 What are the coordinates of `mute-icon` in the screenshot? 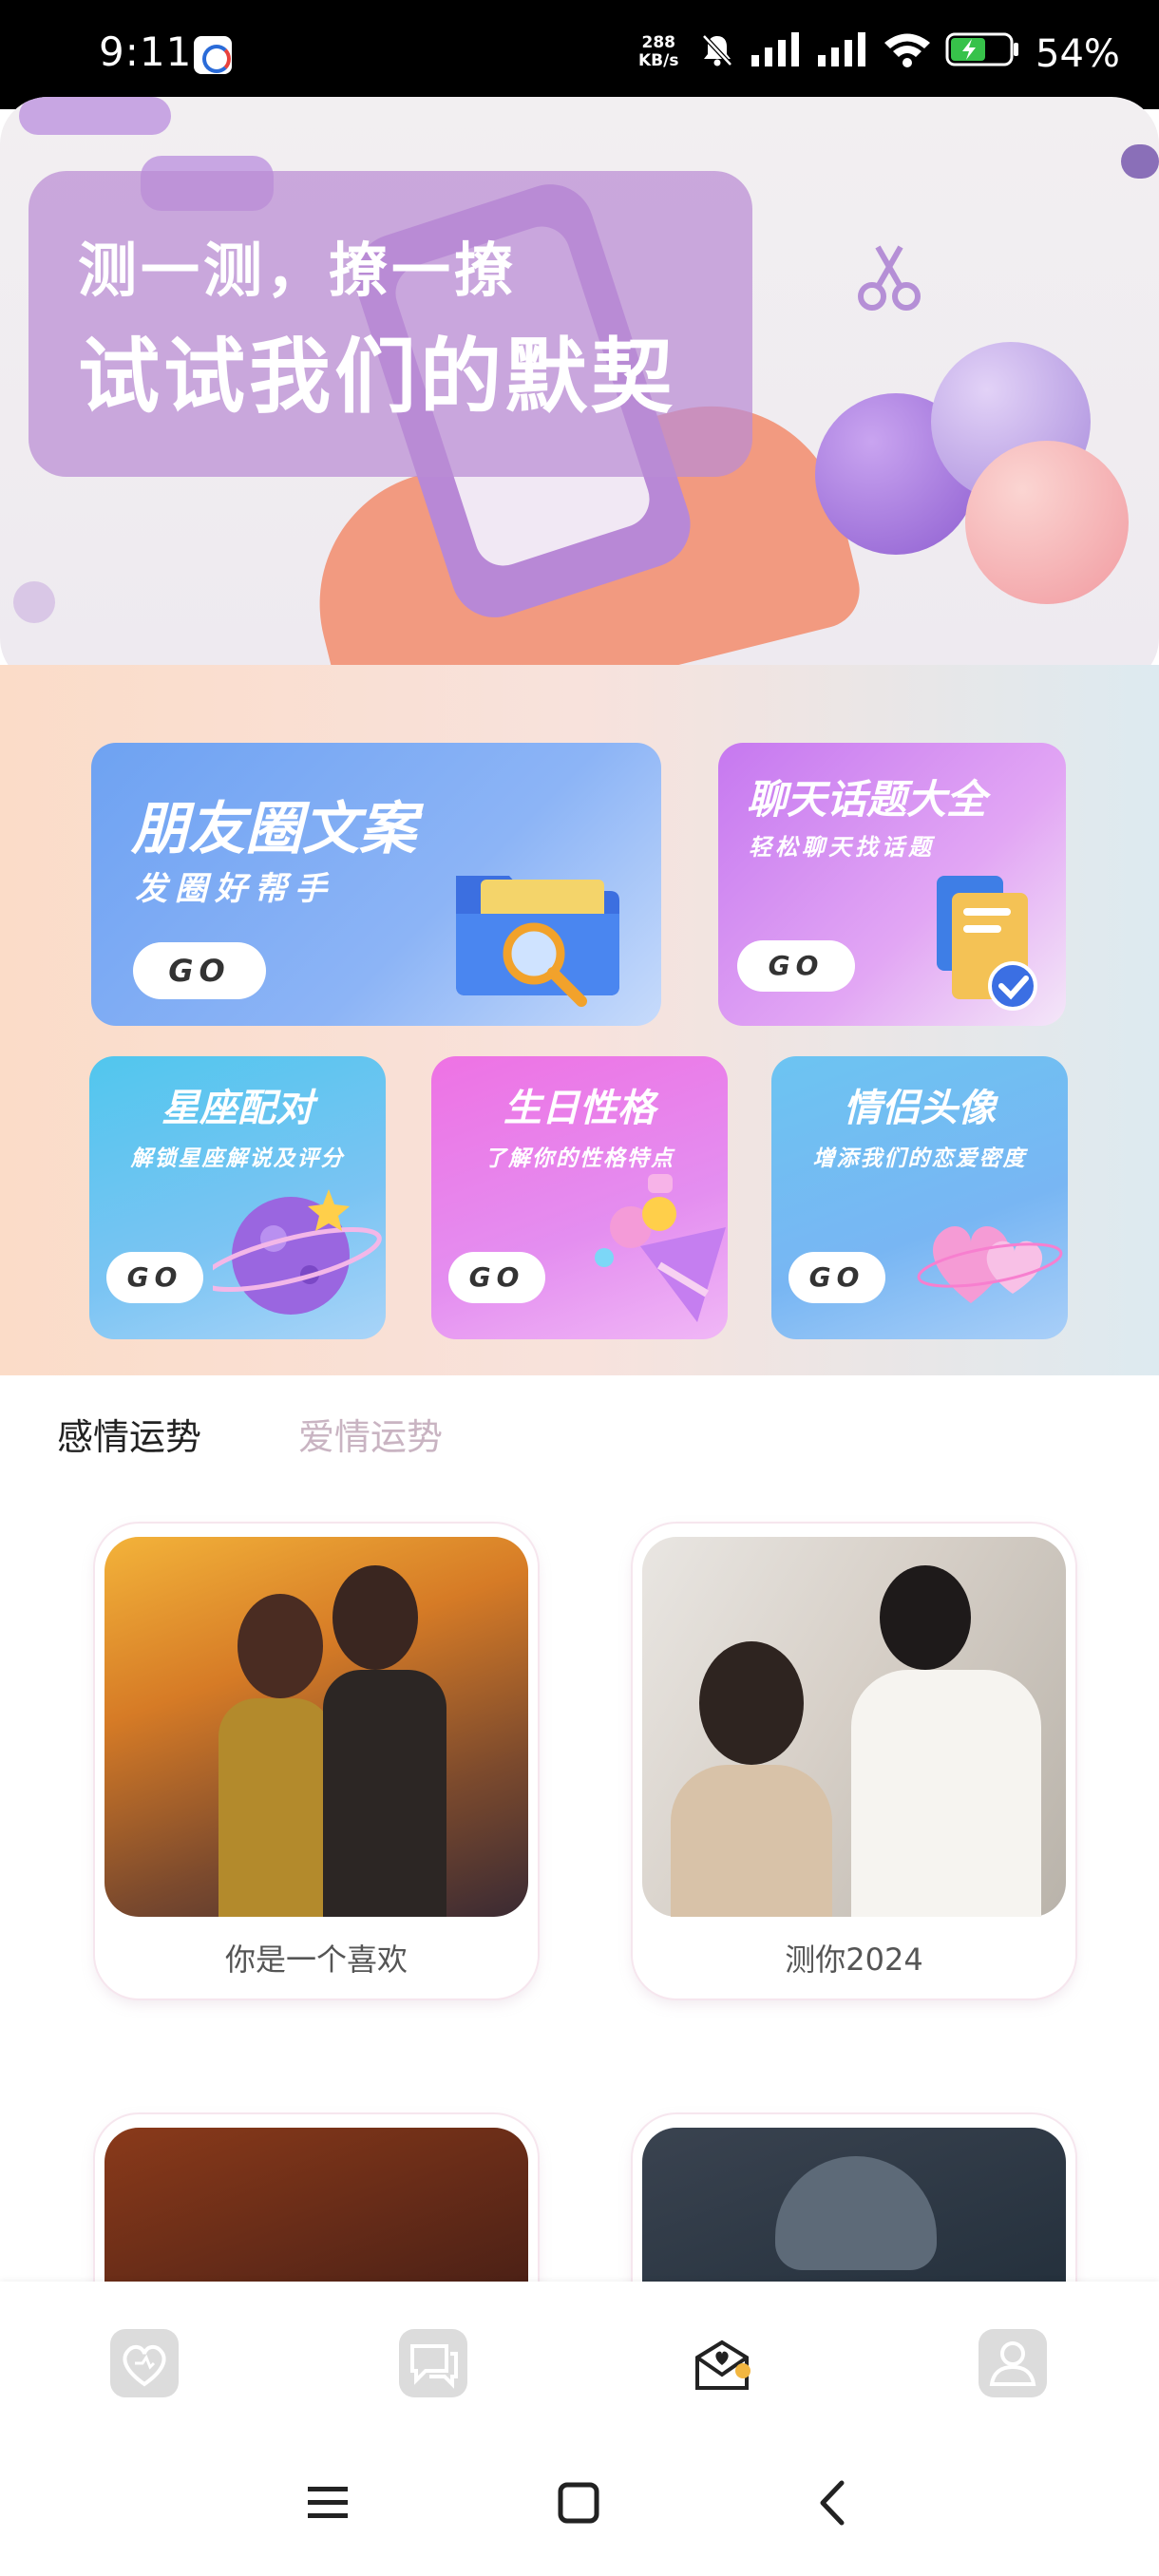 It's located at (717, 50).